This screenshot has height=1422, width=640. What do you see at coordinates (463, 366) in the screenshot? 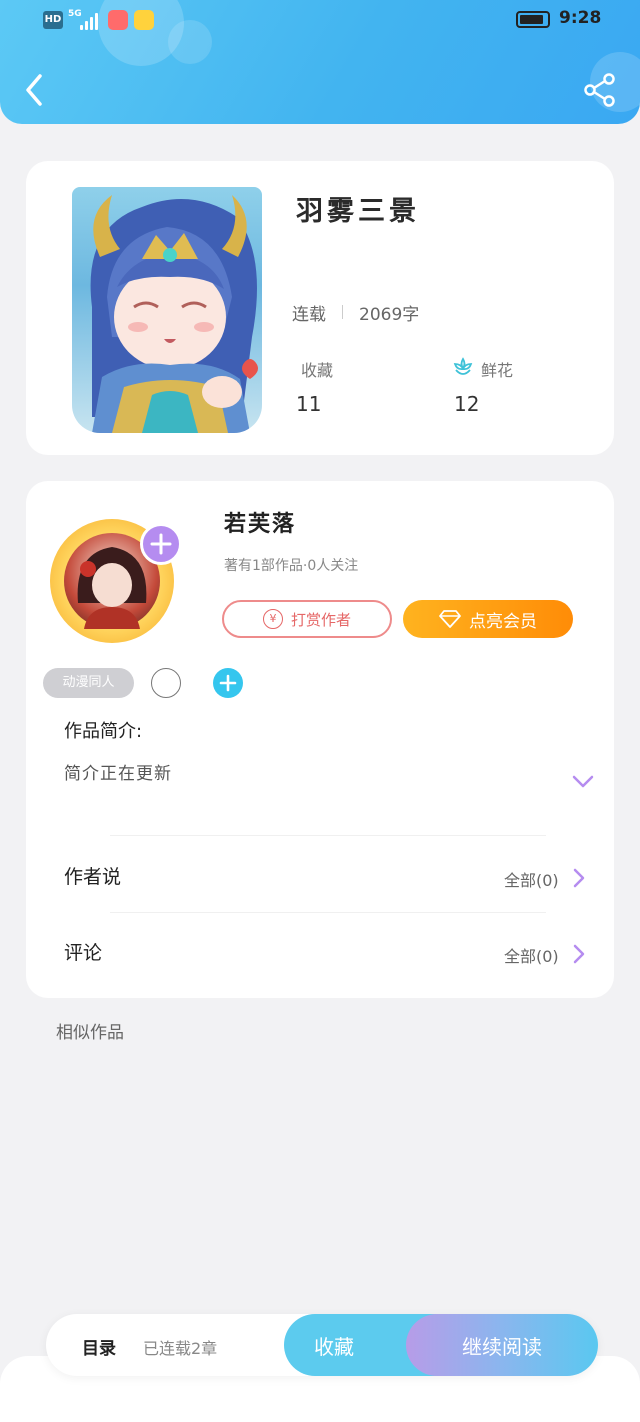
I see `flower-icon` at bounding box center [463, 366].